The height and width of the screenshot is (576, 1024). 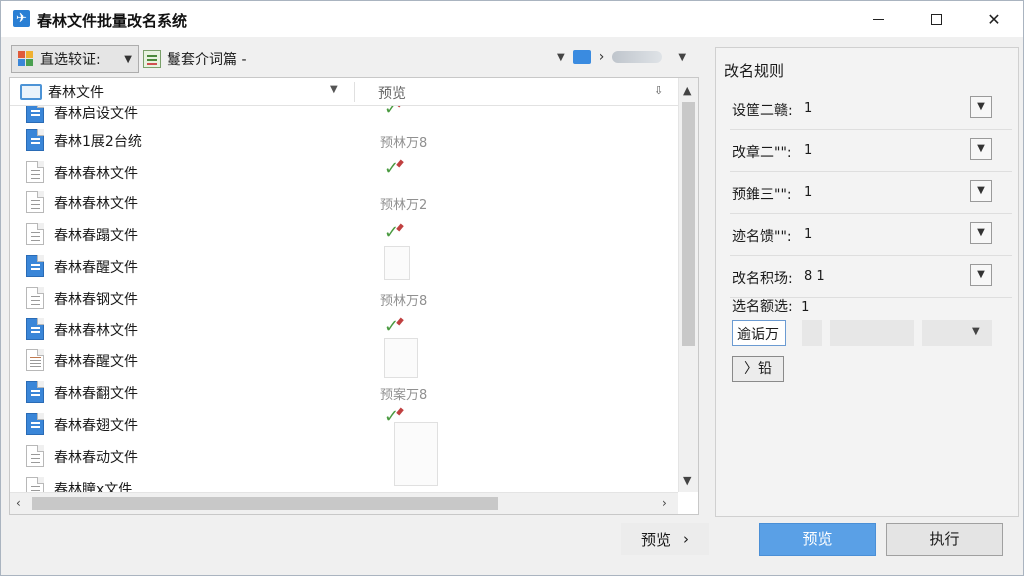 What do you see at coordinates (817, 539) in the screenshot?
I see `preview-button: 预览` at bounding box center [817, 539].